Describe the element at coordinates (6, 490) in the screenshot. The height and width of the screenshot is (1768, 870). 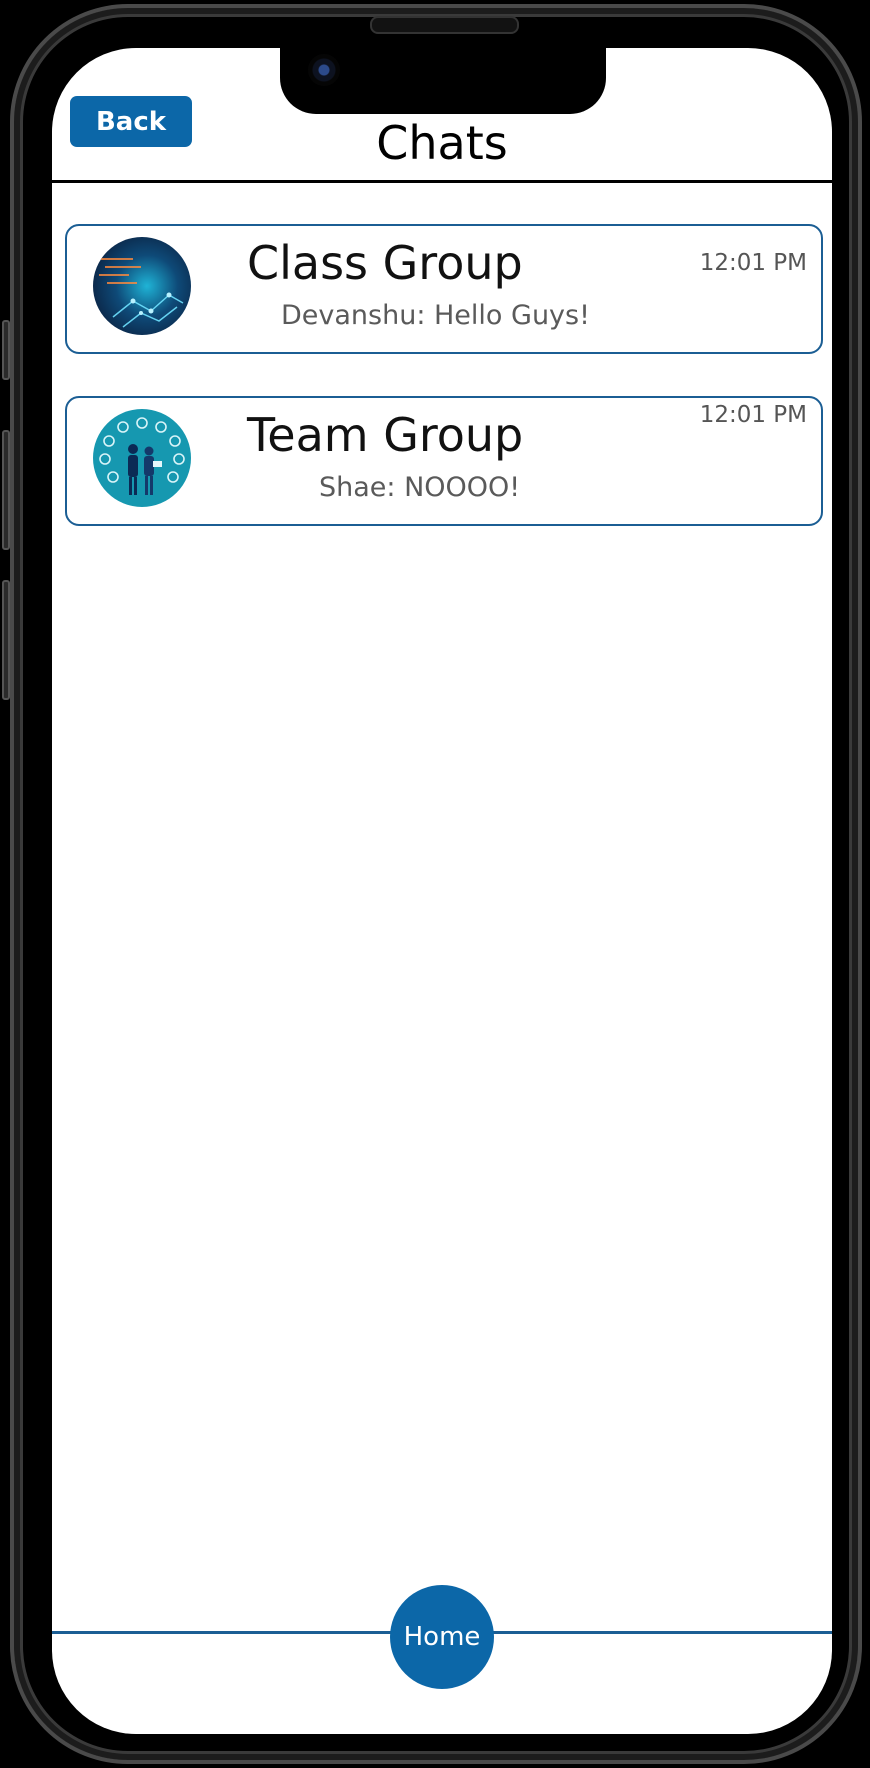
I see `volume-up-button` at that location.